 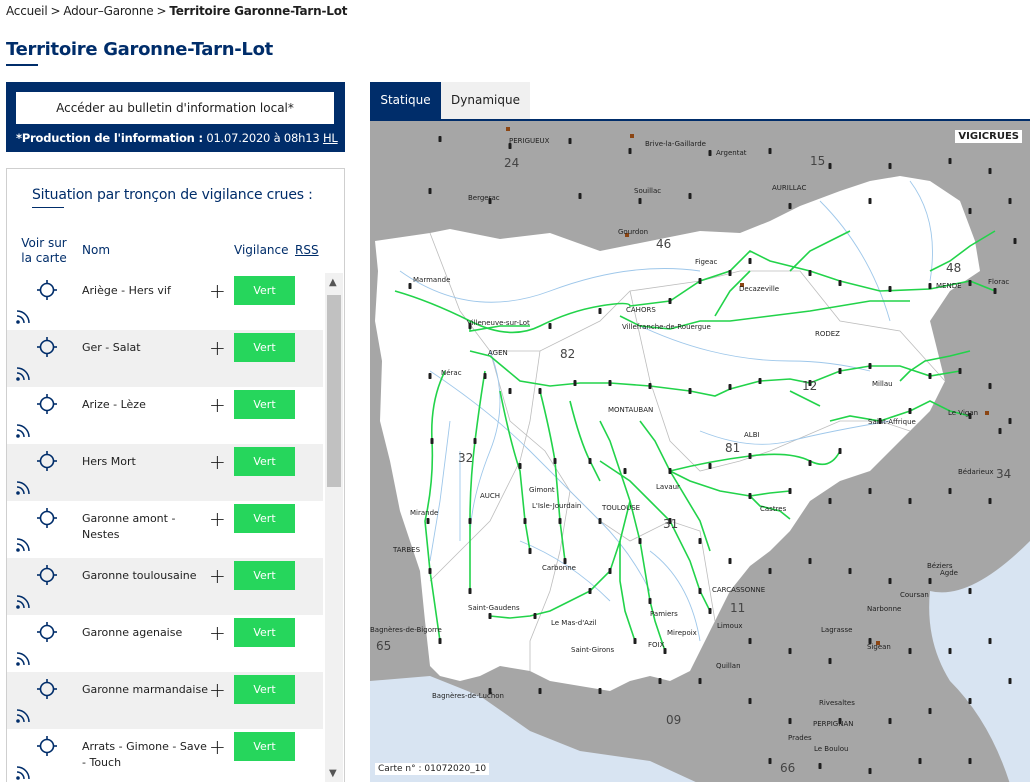 What do you see at coordinates (27, 11) in the screenshot?
I see `breadcrumb-home: Accueil` at bounding box center [27, 11].